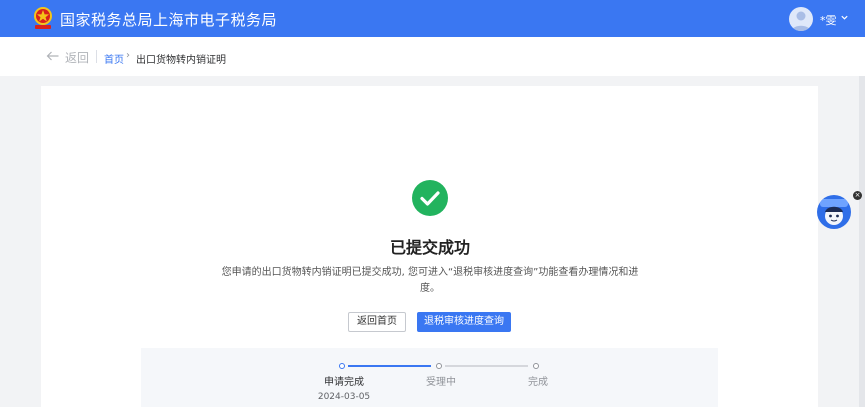  I want to click on tax-emblem-icon, so click(43, 18).